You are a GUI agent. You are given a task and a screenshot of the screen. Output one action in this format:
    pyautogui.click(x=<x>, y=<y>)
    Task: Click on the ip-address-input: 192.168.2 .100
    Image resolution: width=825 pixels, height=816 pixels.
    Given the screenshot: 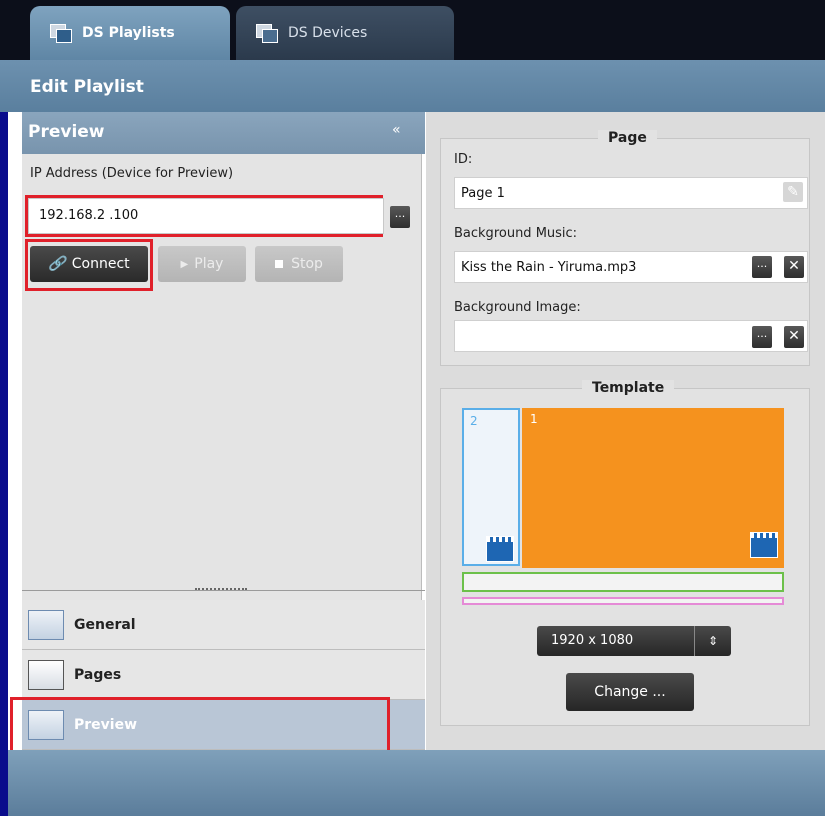 What is the action you would take?
    pyautogui.click(x=206, y=216)
    